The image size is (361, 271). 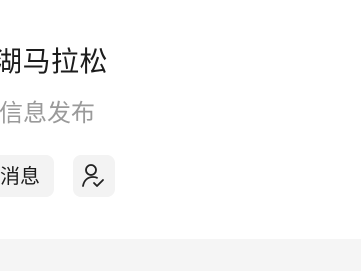 I want to click on user-check-icon, so click(x=93, y=175).